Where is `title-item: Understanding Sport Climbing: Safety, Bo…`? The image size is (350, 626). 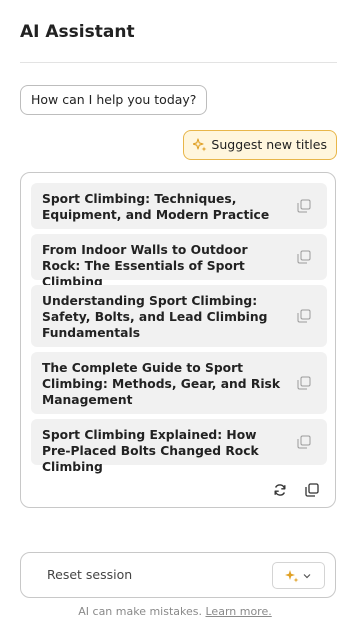 title-item: Understanding Sport Climbing: Safety, Bo… is located at coordinates (179, 316).